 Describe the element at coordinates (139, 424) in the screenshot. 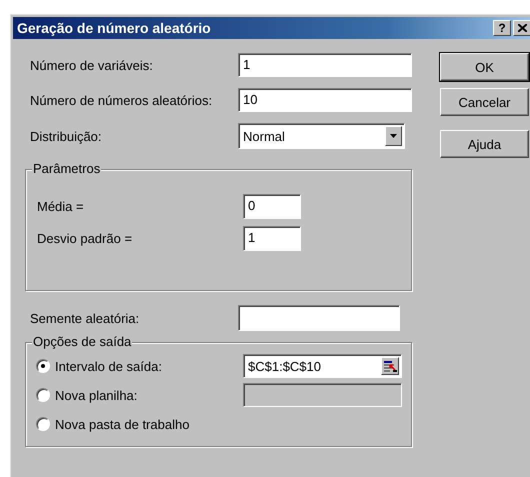

I see `radio-option: Nova pasta de trabalho` at that location.